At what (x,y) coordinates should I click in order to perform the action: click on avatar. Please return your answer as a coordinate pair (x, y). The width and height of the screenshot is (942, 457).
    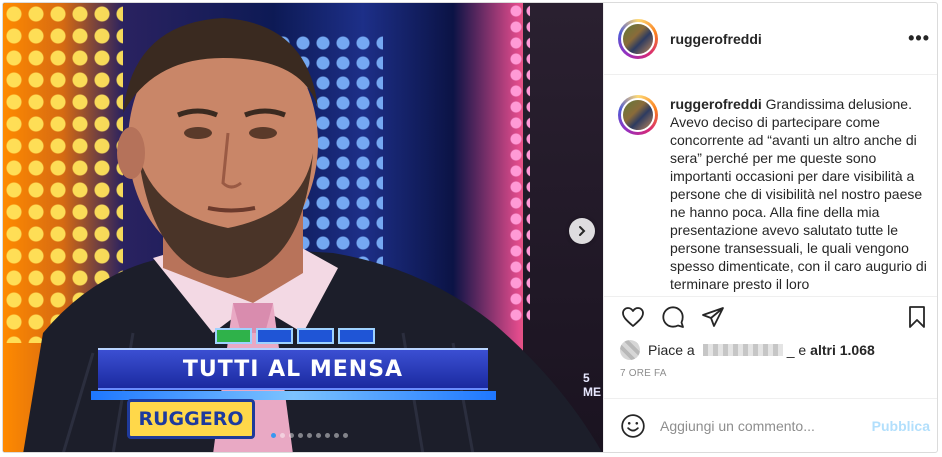
    Looking at the image, I should click on (638, 38).